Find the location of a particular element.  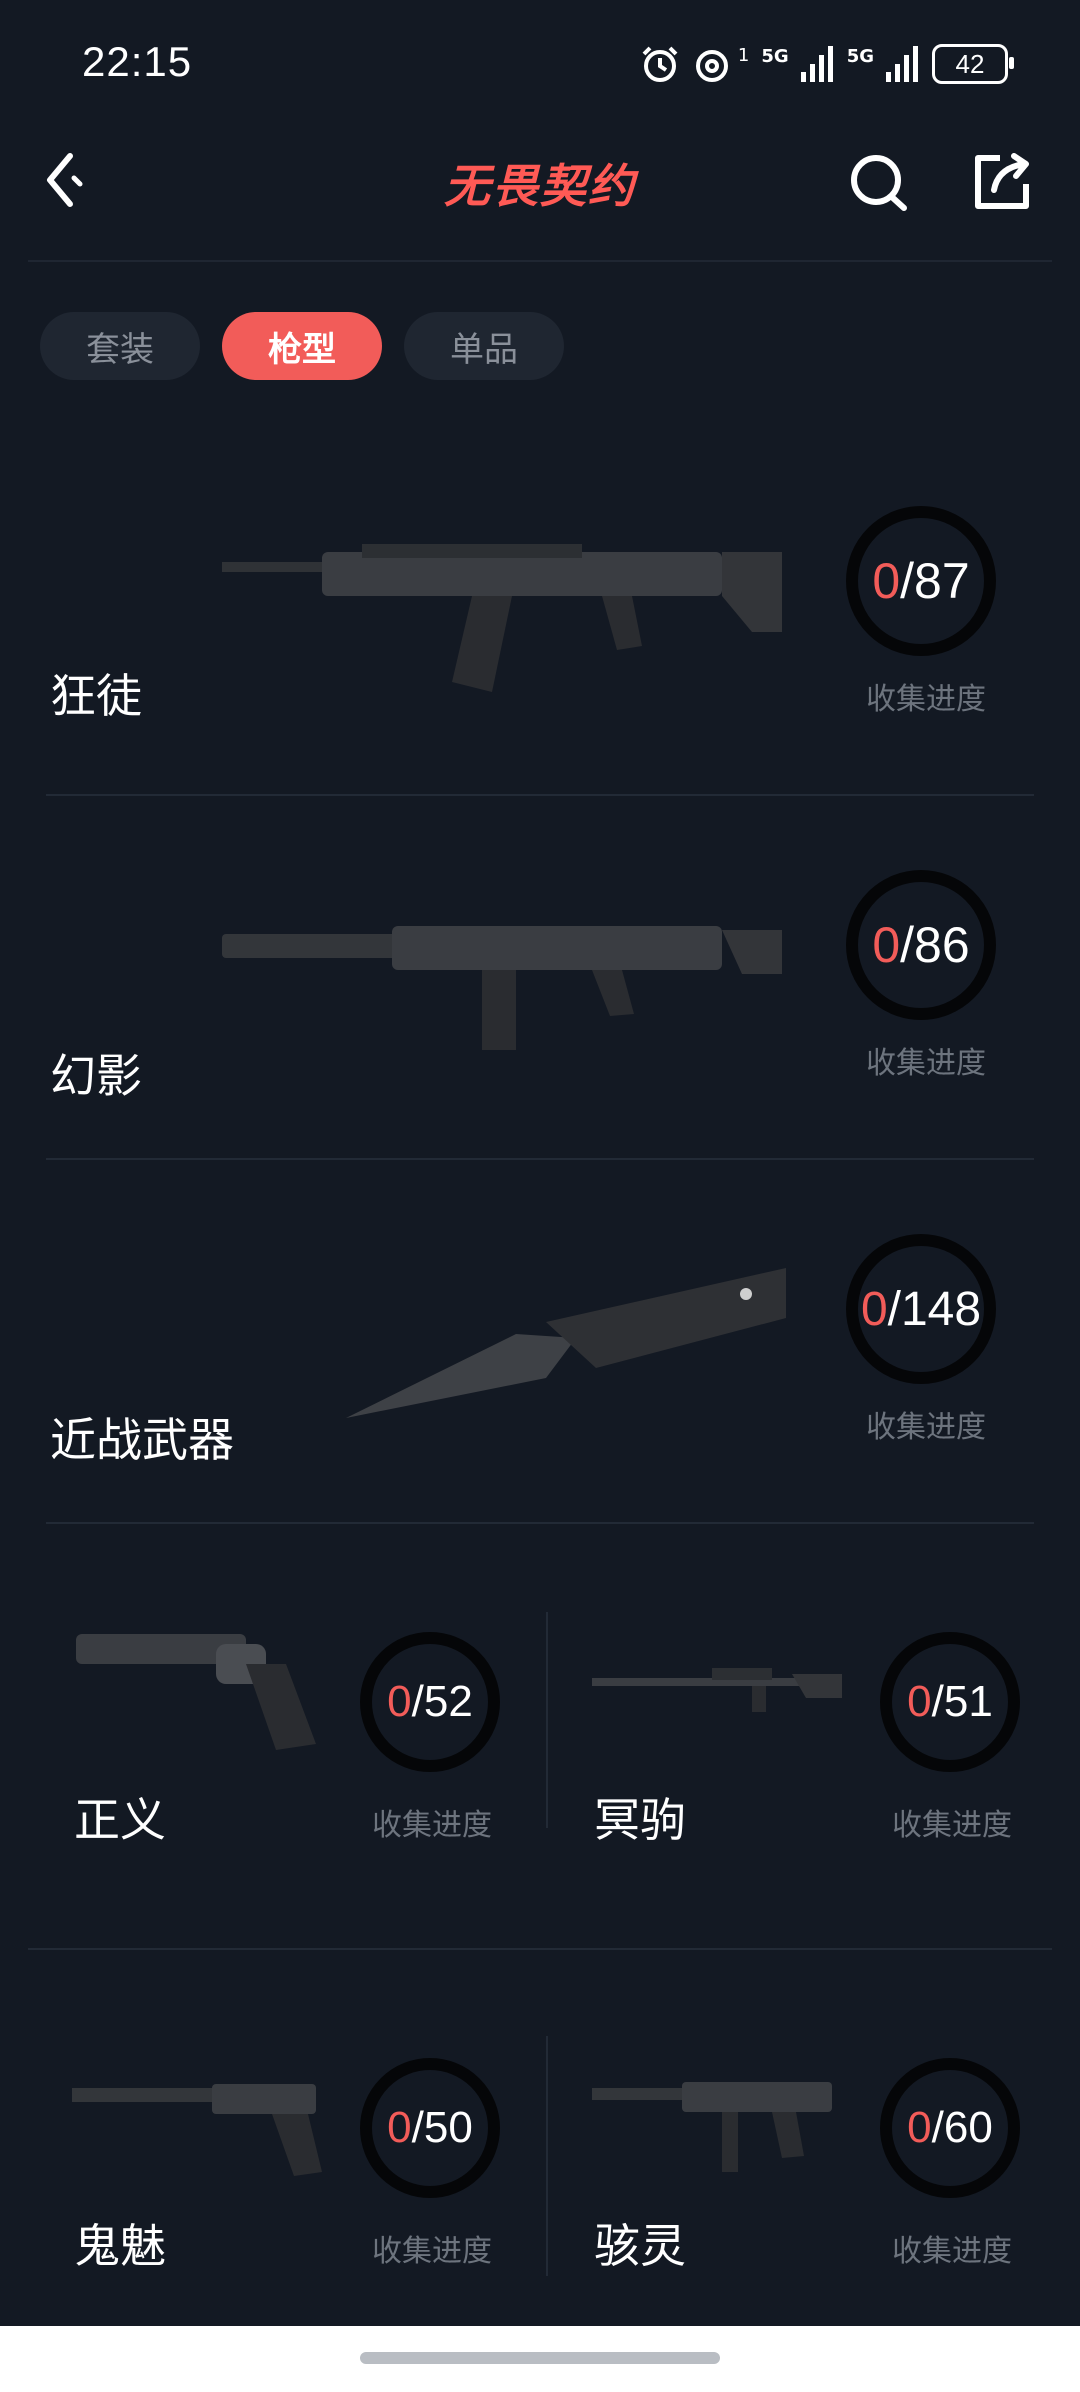

progress-ring: 0/50 is located at coordinates (430, 2128).